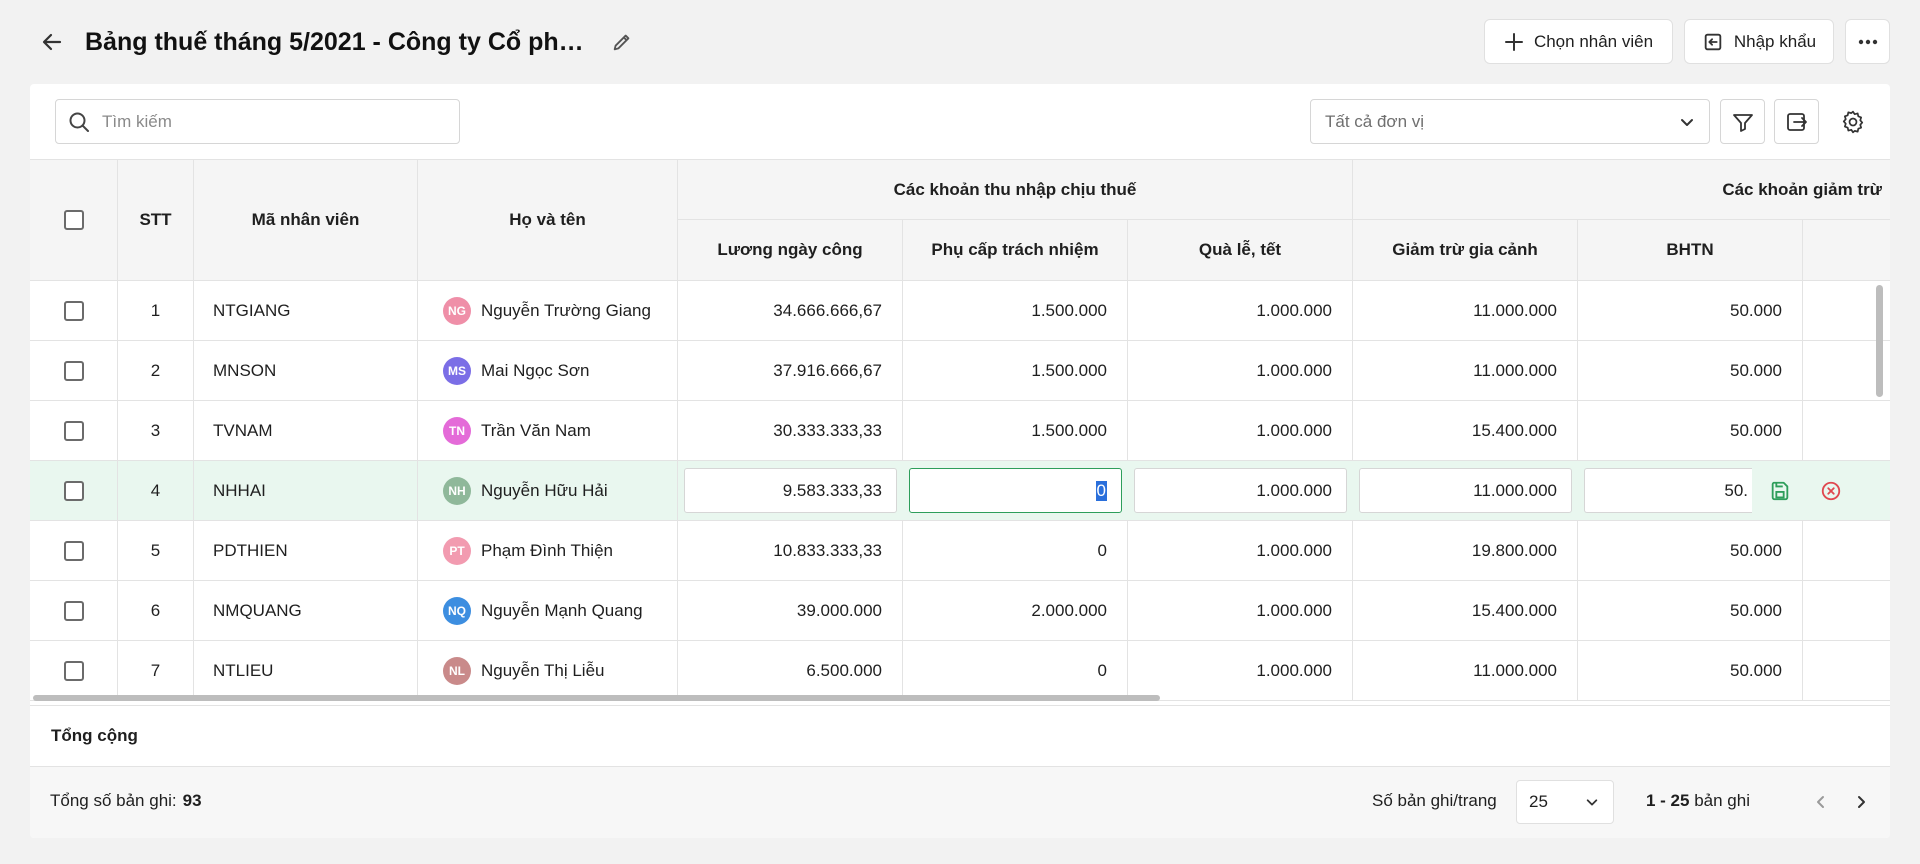 Image resolution: width=1920 pixels, height=864 pixels. I want to click on row-wage: 6.500.000, so click(790, 670).